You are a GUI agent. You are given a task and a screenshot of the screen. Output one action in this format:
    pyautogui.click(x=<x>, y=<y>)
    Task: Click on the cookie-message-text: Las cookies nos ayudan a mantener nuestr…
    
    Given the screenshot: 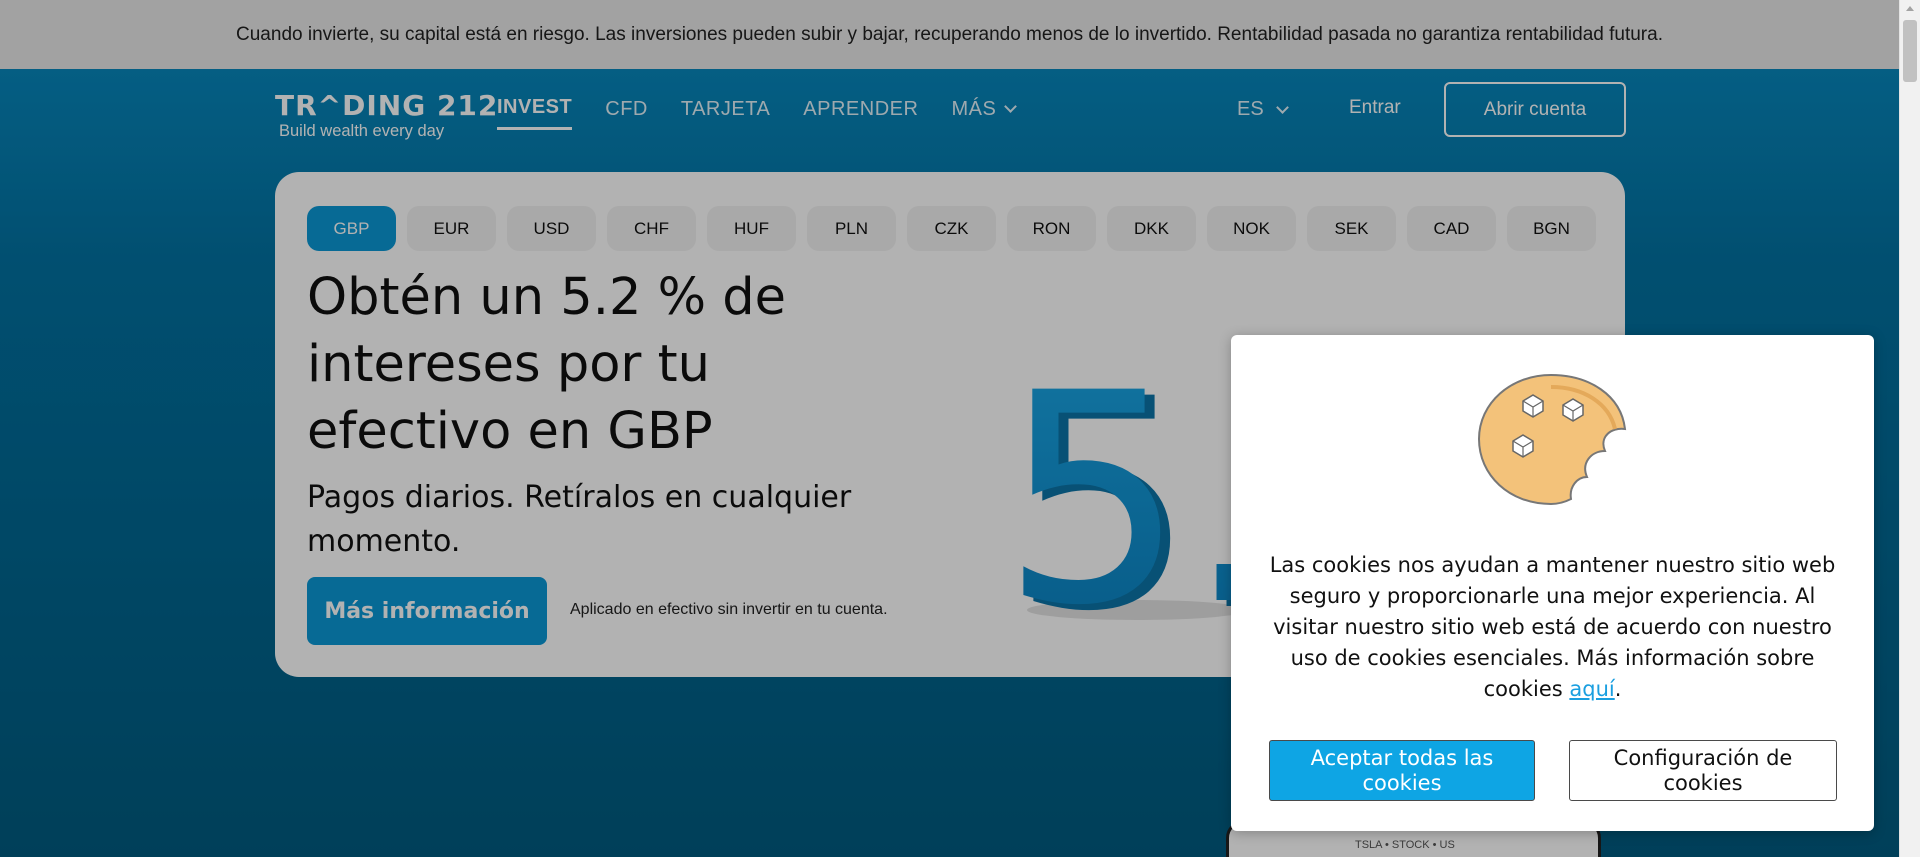 What is the action you would take?
    pyautogui.click(x=1552, y=627)
    